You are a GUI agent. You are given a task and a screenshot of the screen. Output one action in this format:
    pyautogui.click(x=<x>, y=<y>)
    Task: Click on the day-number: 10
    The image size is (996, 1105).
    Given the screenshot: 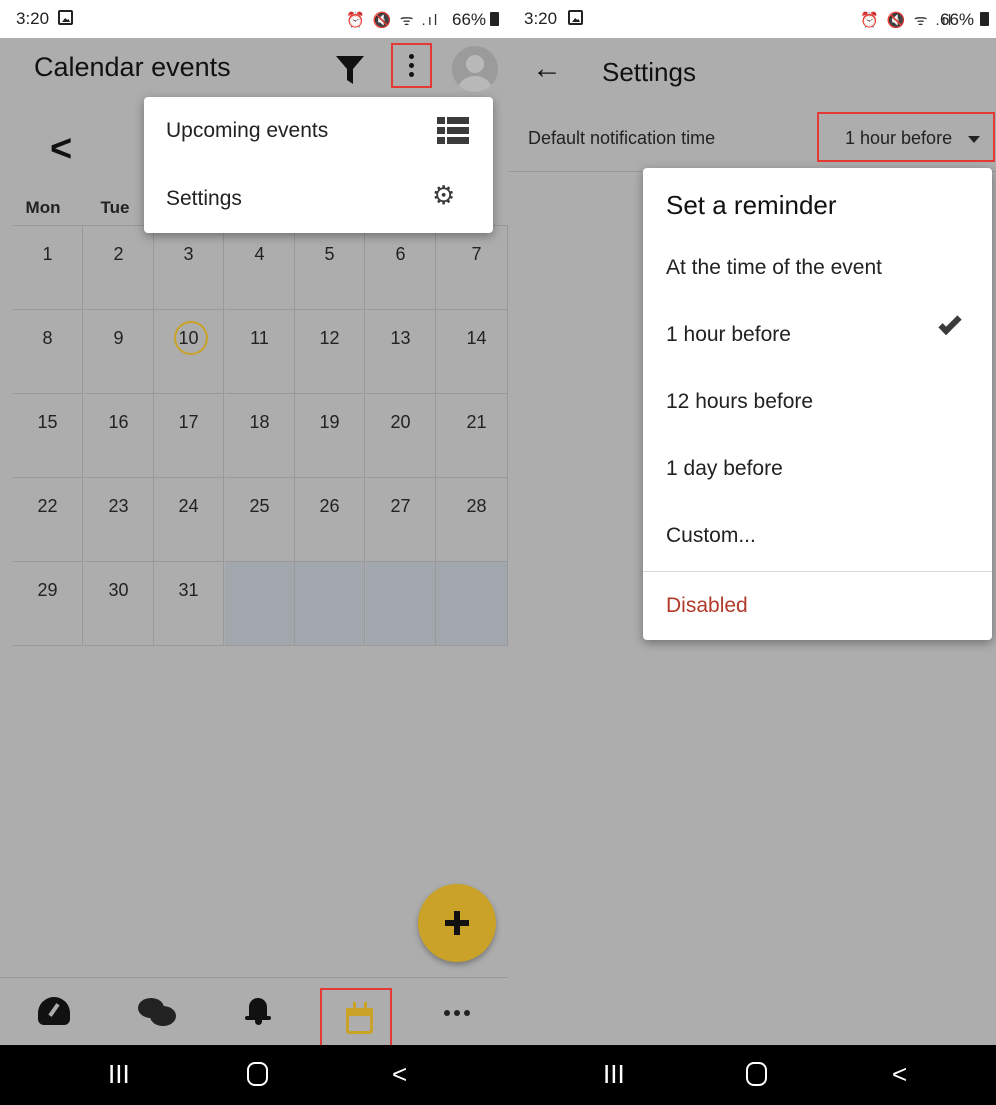 What is the action you would take?
    pyautogui.click(x=188, y=338)
    